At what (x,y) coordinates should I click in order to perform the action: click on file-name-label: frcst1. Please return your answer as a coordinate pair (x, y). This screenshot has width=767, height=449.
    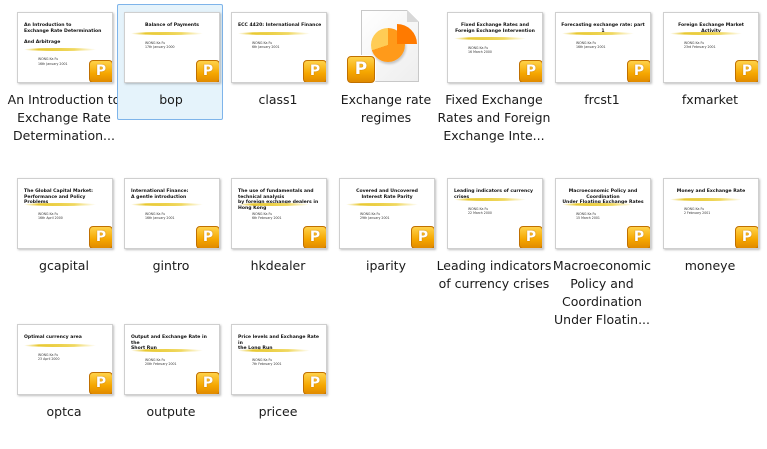
    Looking at the image, I should click on (602, 99).